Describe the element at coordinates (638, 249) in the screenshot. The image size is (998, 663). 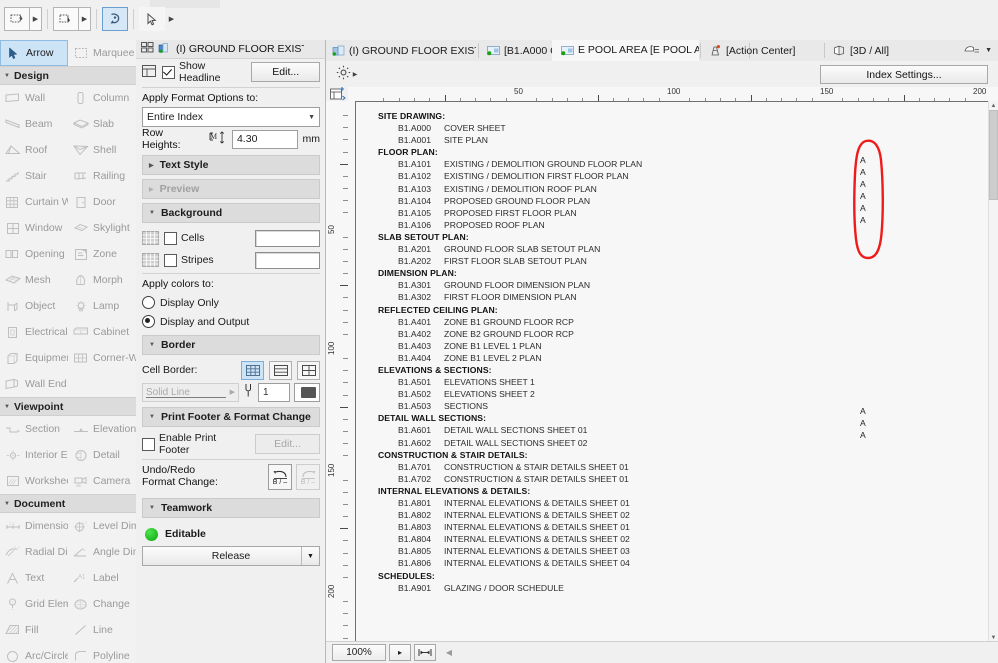
I see `index-row: B1.A201 GROUND FLOOR SLAB SETOUT PLAN` at that location.